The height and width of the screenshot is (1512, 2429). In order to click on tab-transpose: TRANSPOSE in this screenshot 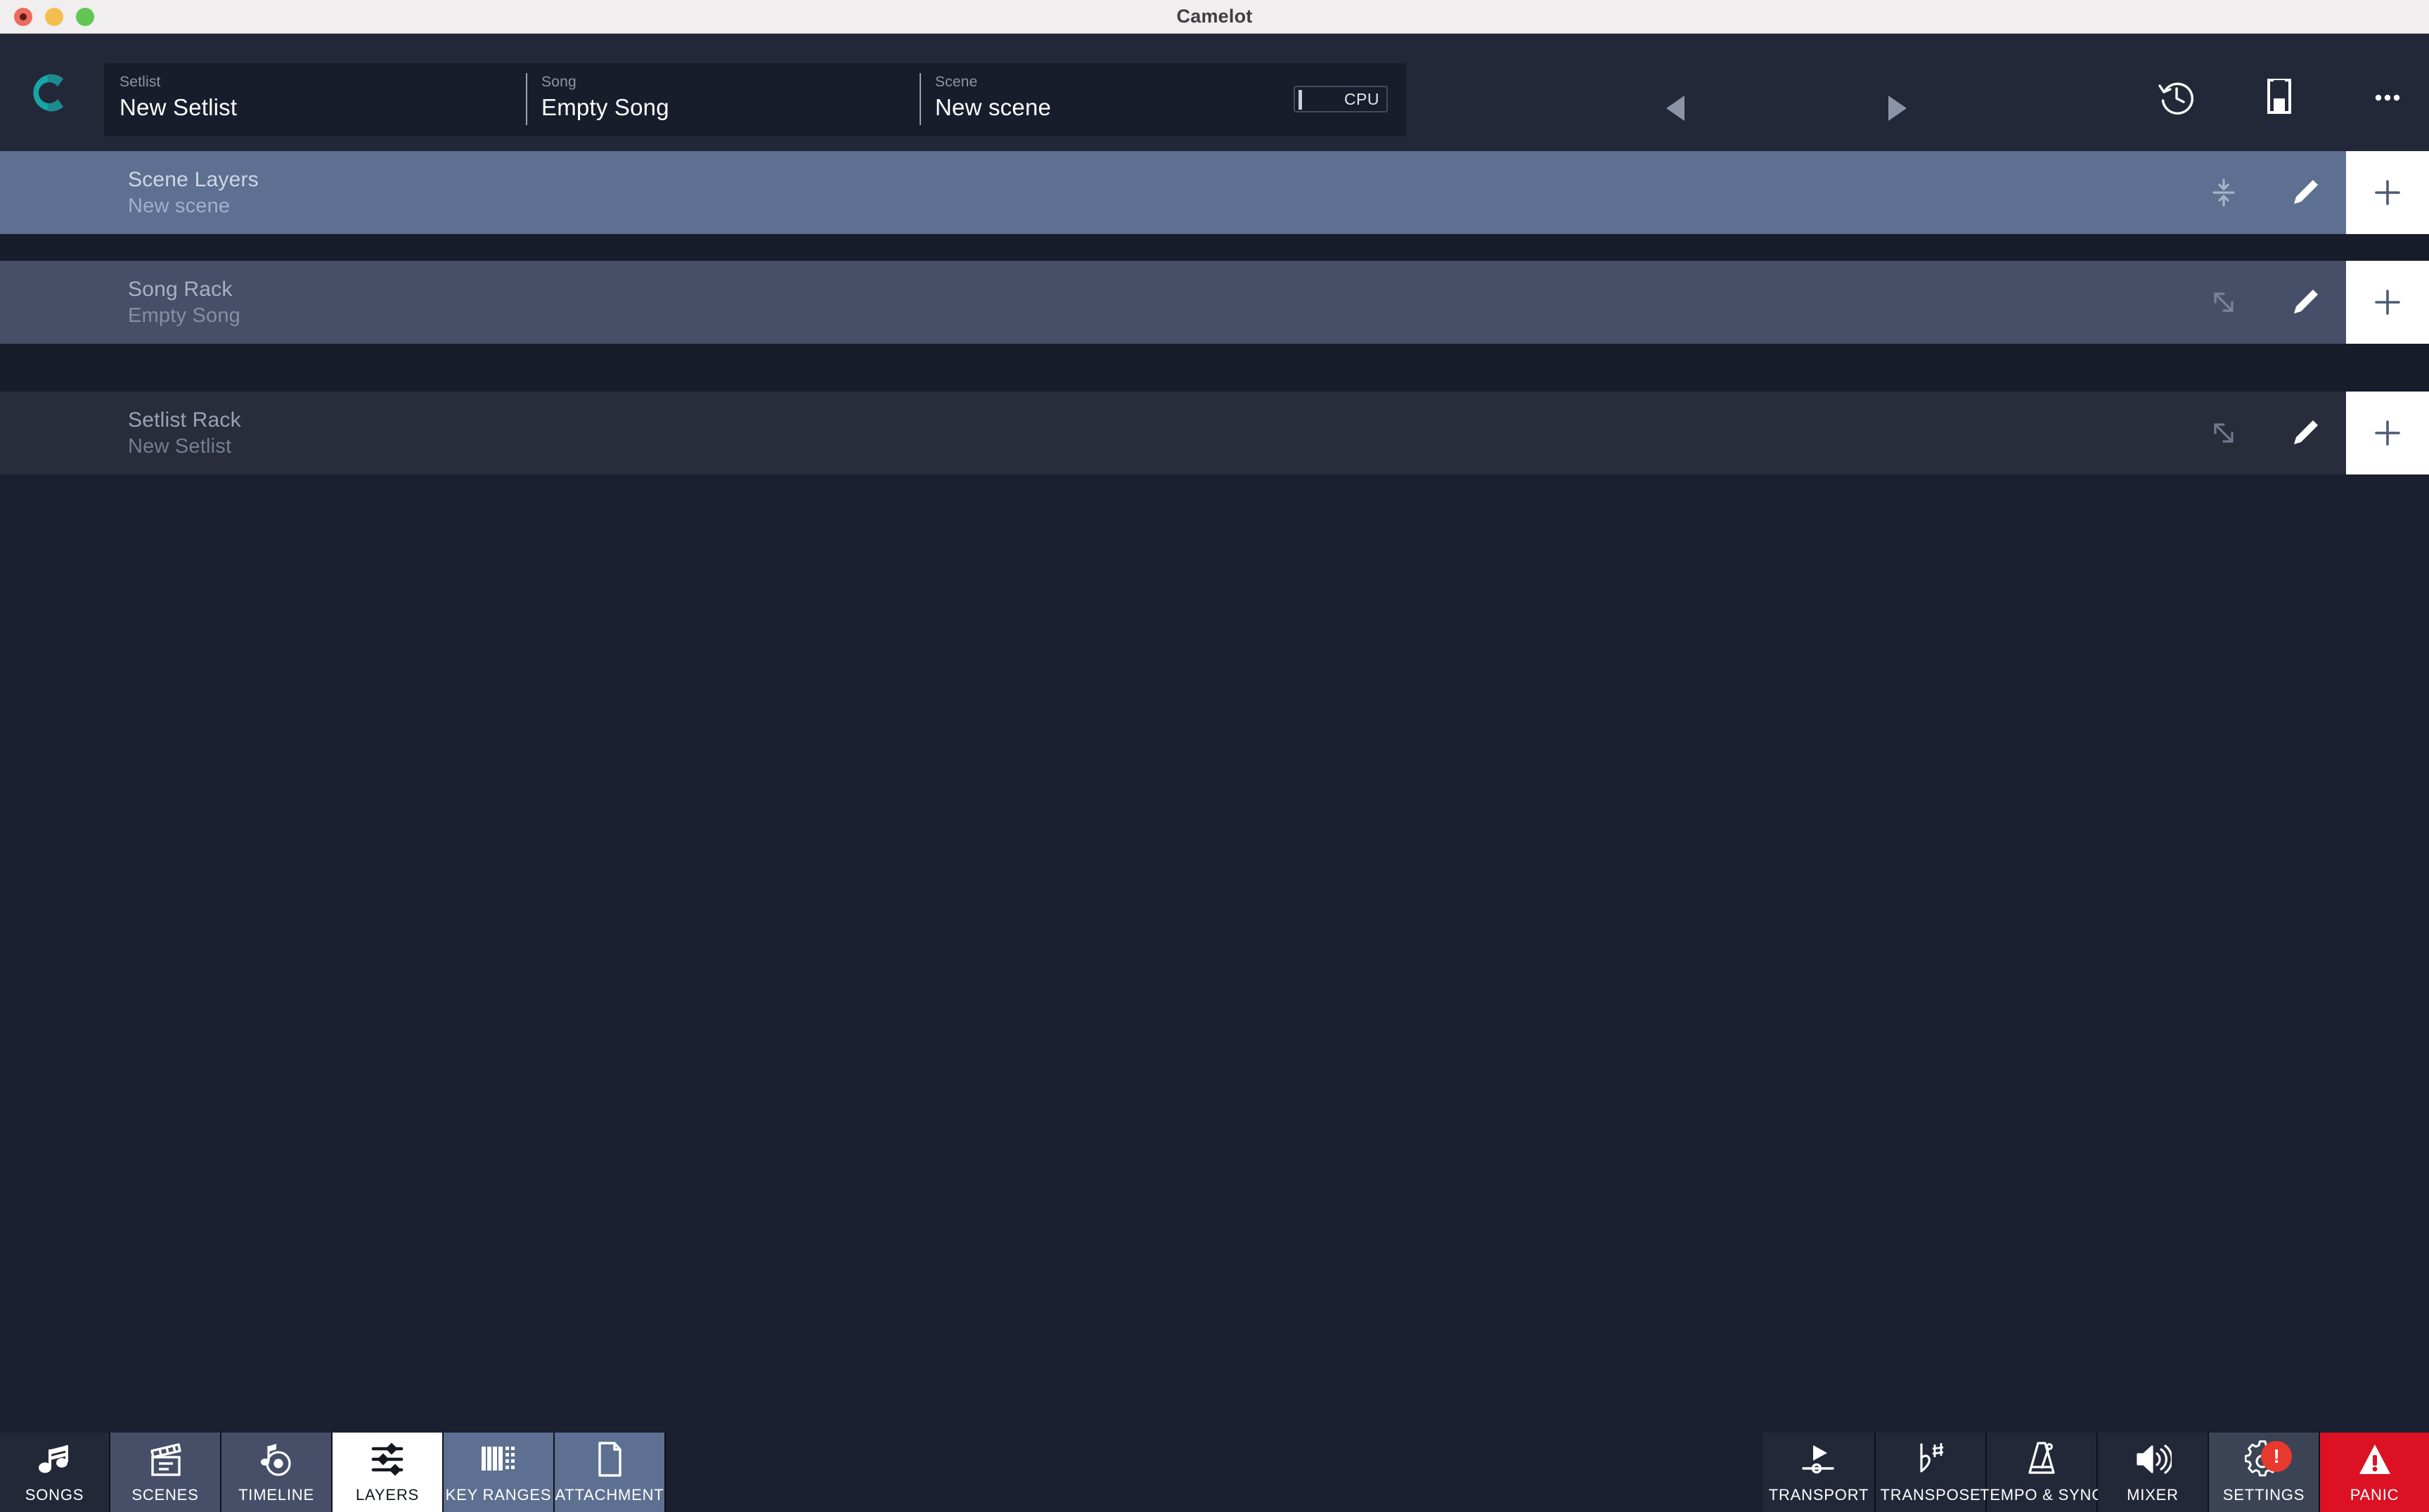, I will do `click(1931, 1472)`.